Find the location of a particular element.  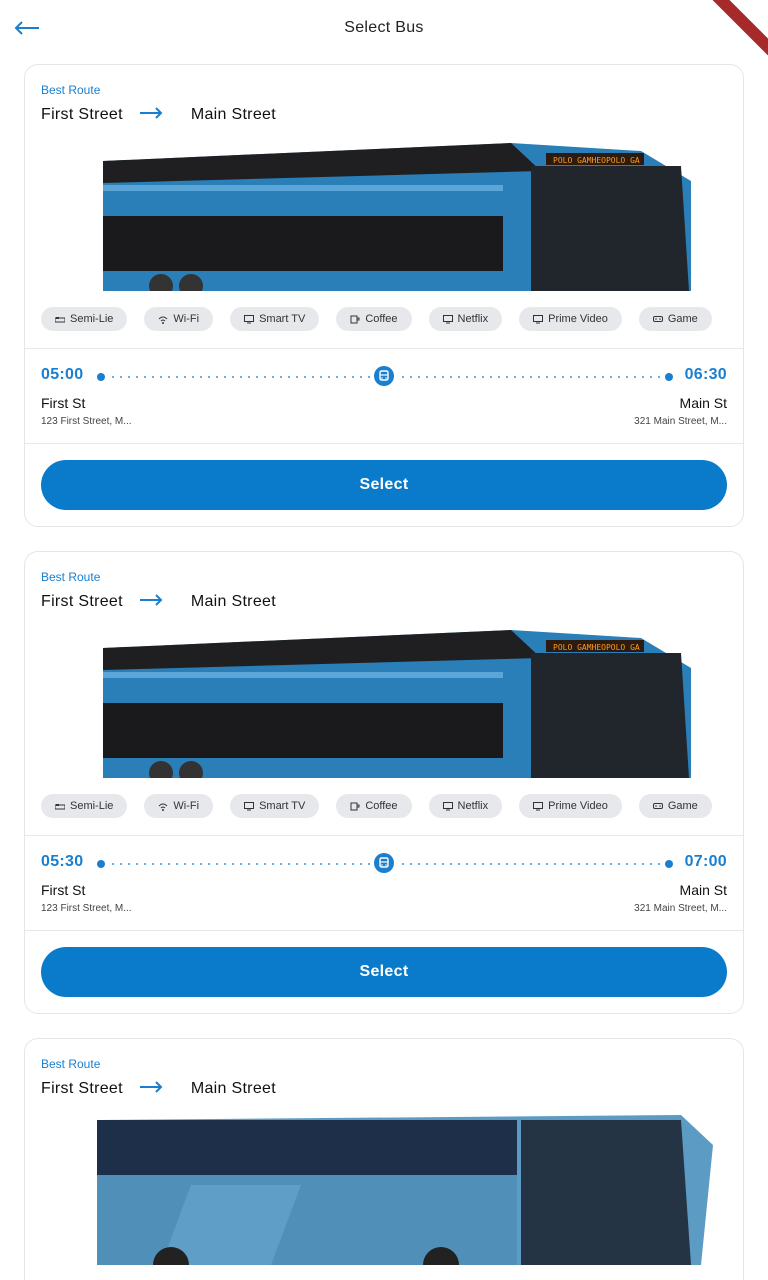

debug-banner is located at coordinates (738, 30).